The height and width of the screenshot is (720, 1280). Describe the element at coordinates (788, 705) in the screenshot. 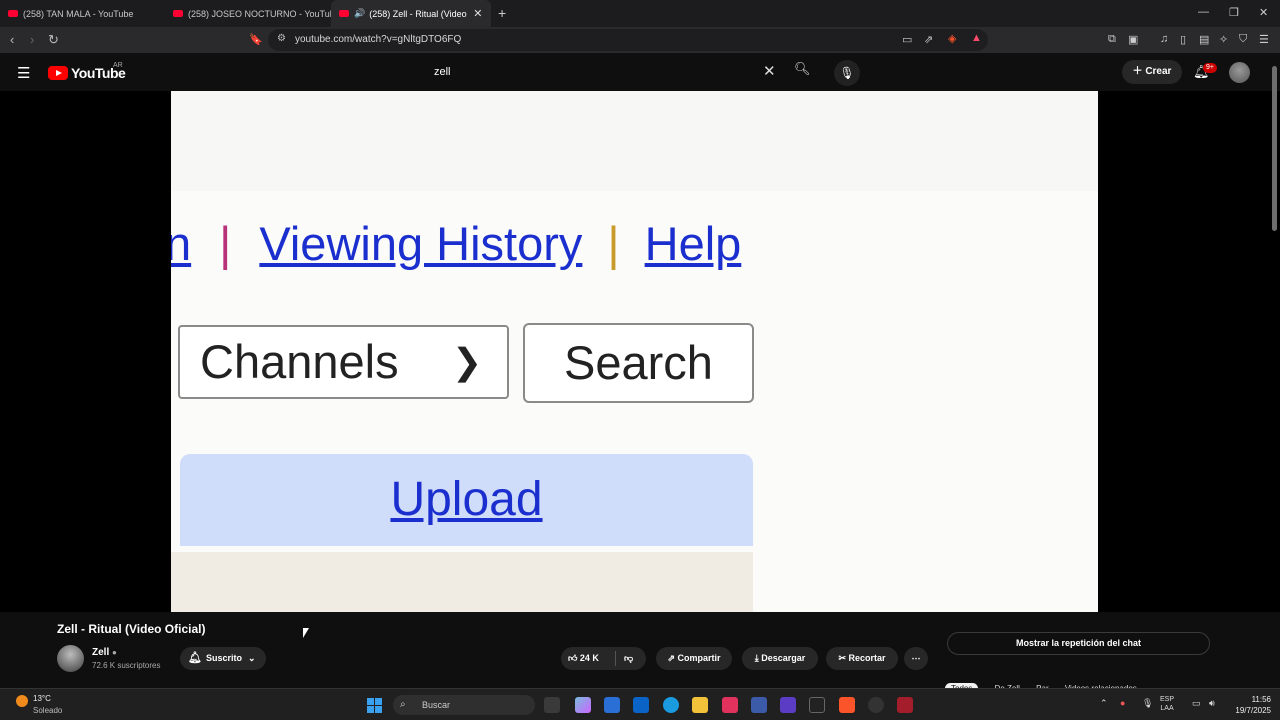

I see `proton-vpn-icon` at that location.